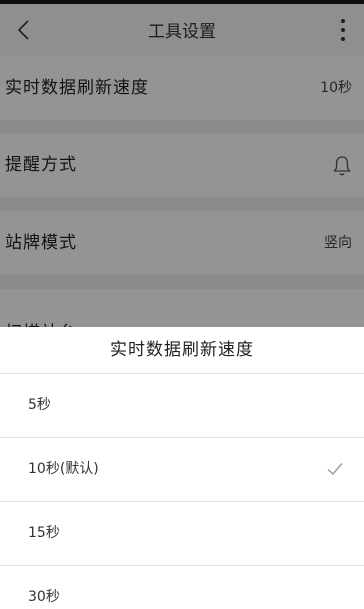  I want to click on option-30s: 30秒, so click(182, 587).